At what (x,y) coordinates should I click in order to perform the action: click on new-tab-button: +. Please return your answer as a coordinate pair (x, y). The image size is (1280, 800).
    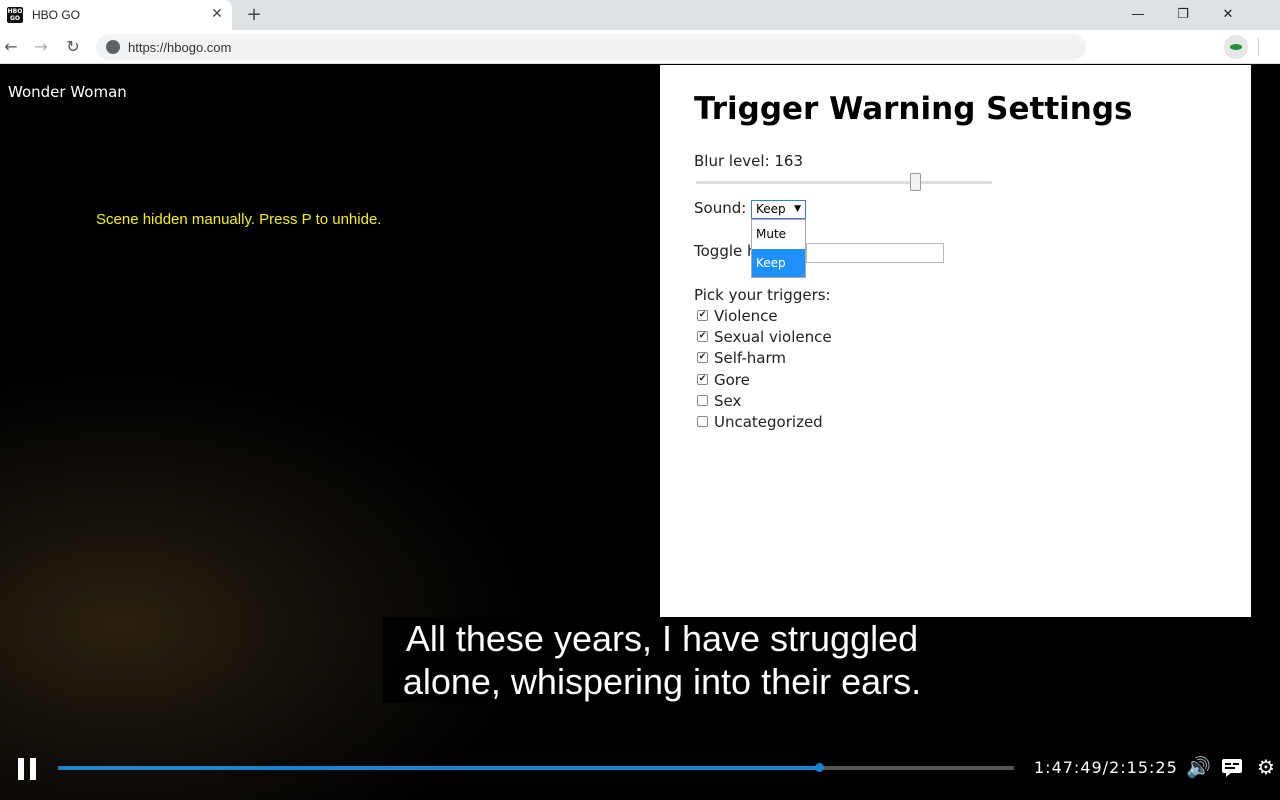
    Looking at the image, I should click on (254, 15).